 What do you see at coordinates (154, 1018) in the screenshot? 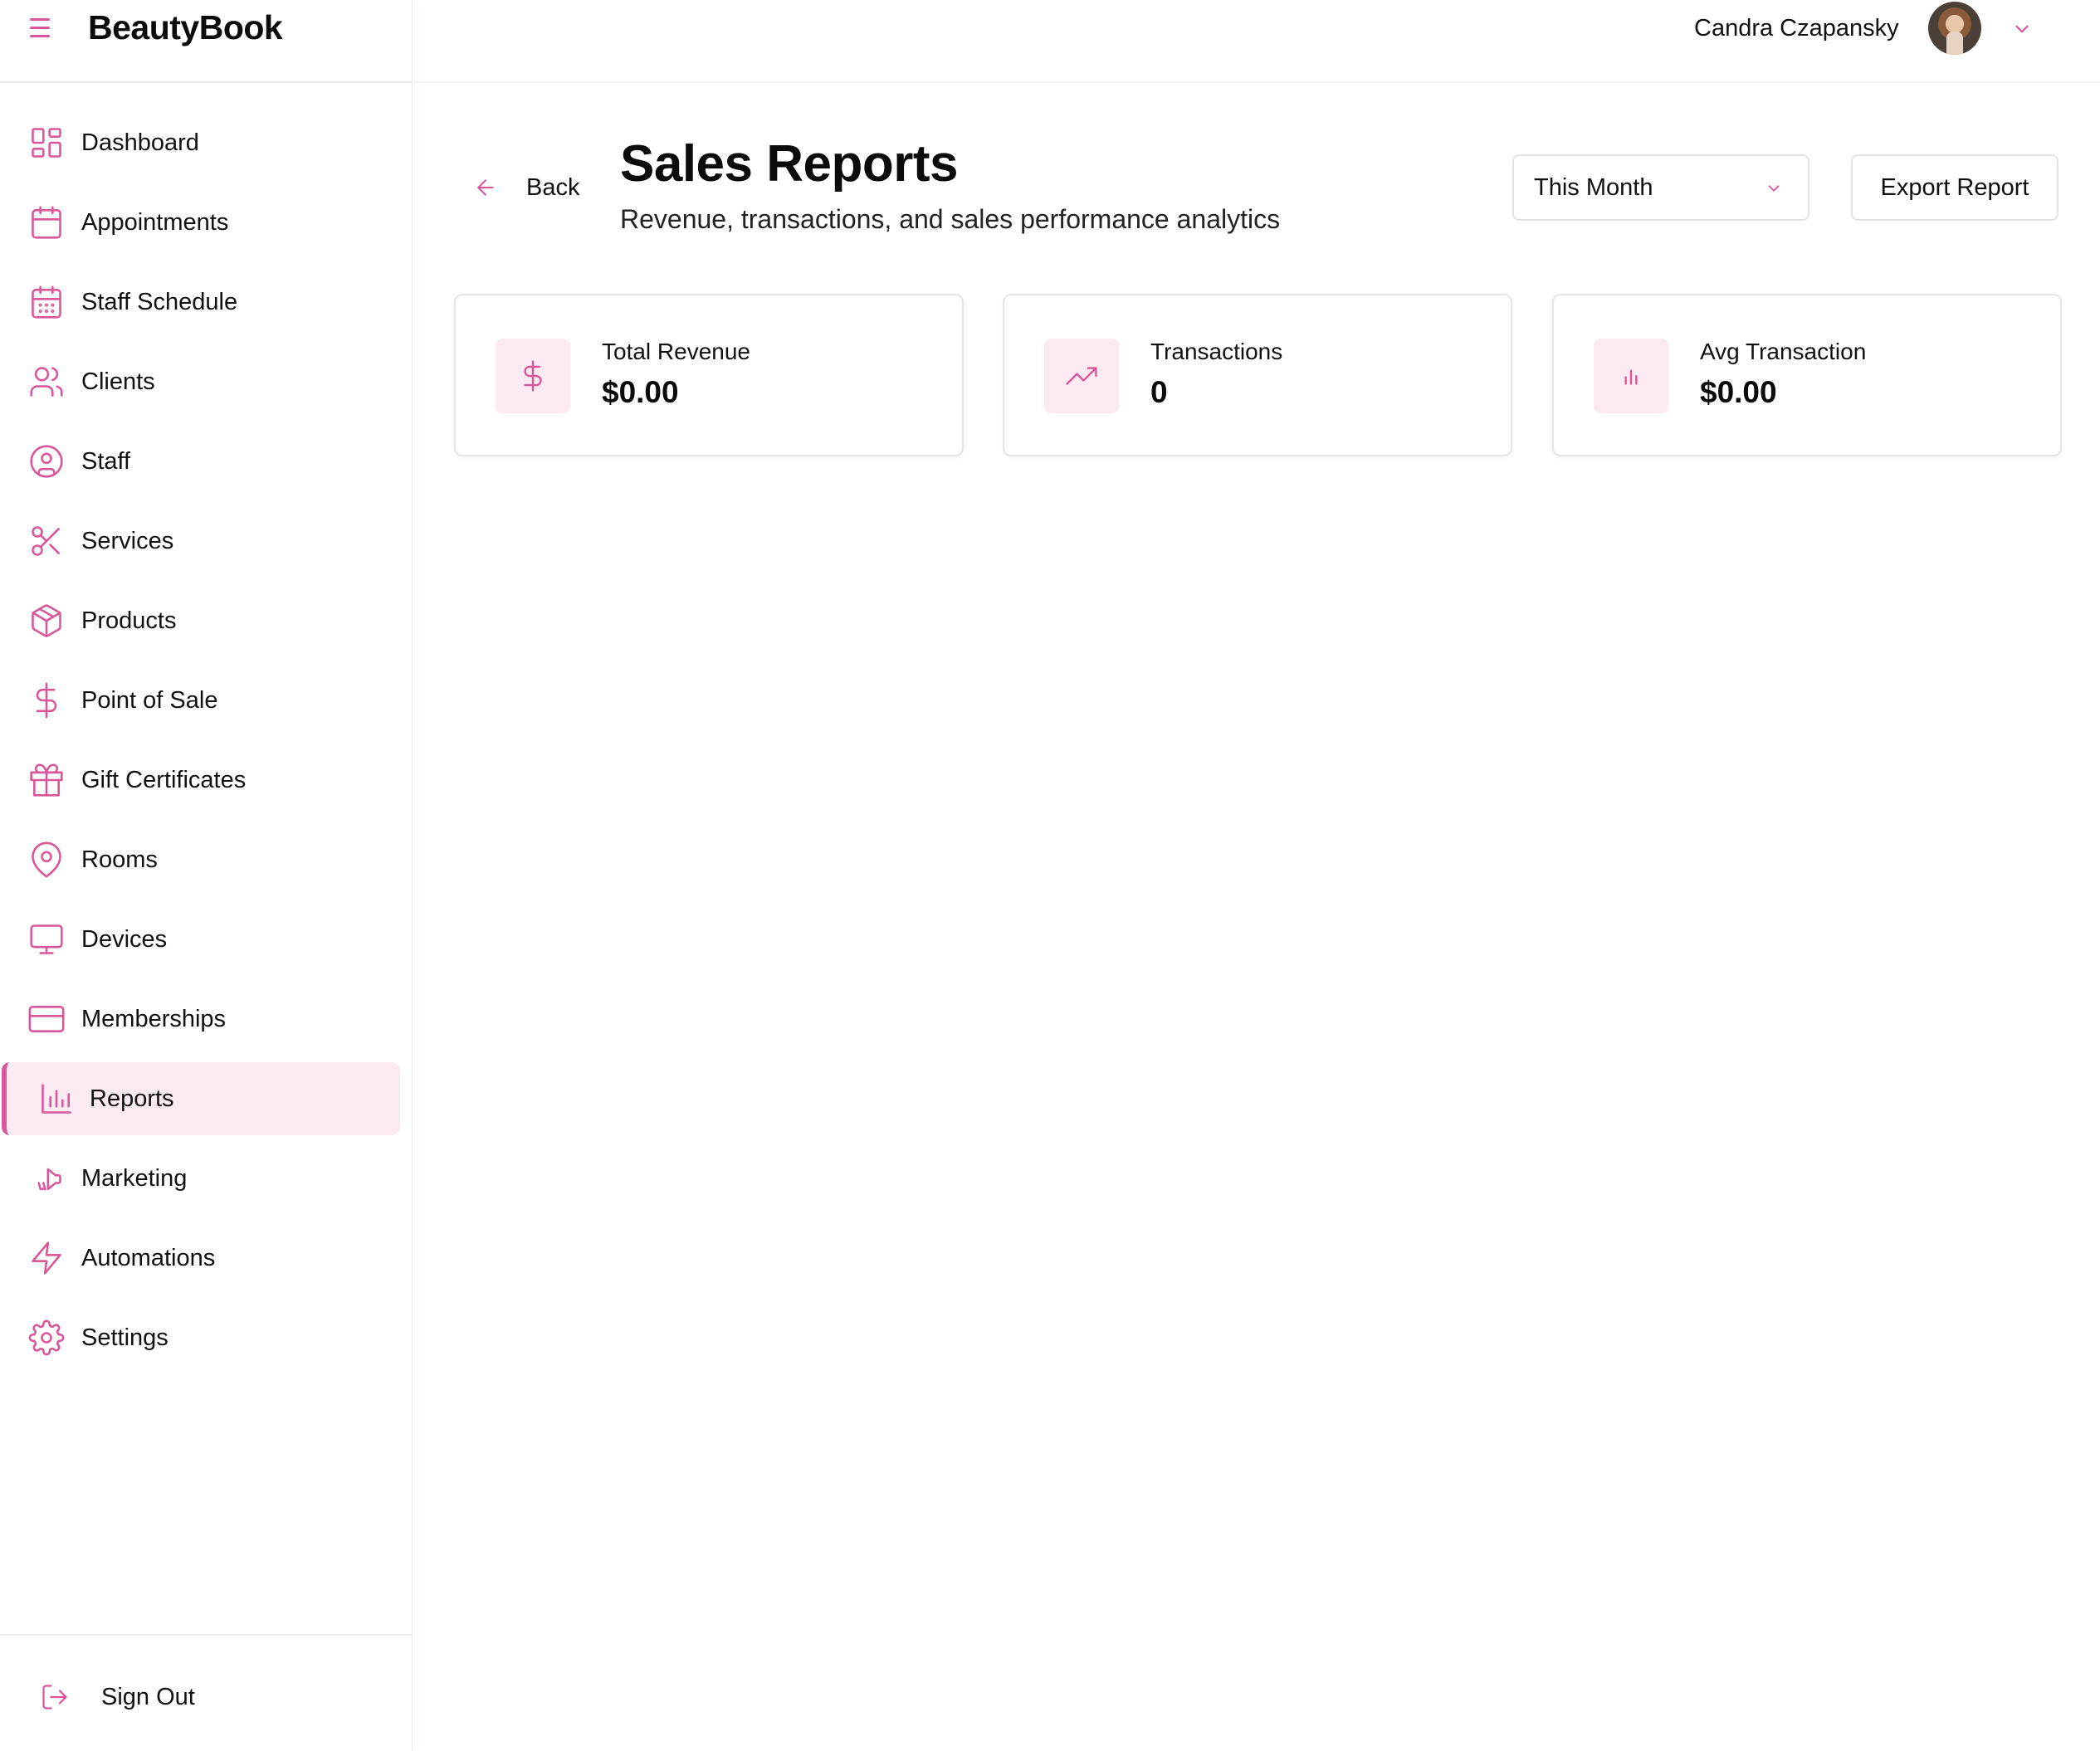
I see `sidebar-item-label: Memberships` at bounding box center [154, 1018].